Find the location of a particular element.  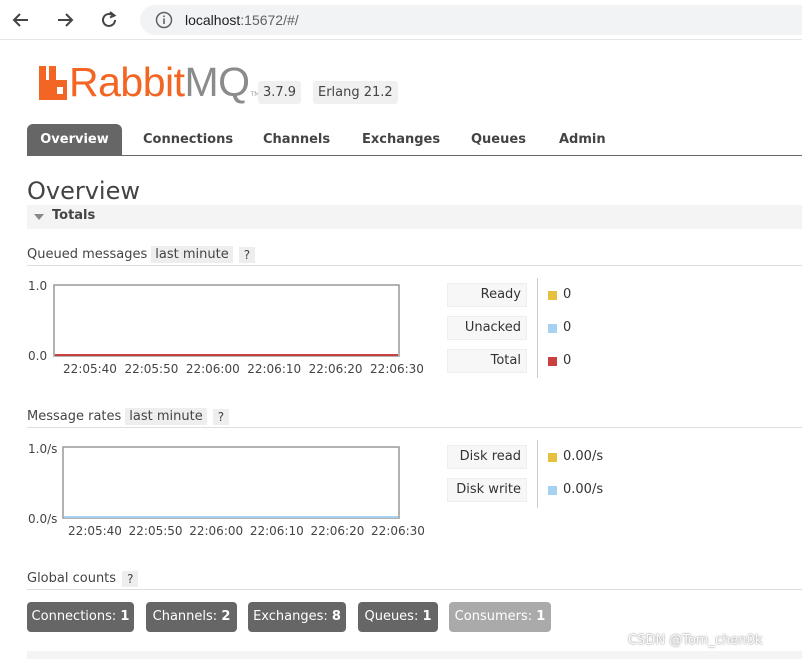

rabbitmq-logo: RabbitMQ TM is located at coordinates (148, 82).